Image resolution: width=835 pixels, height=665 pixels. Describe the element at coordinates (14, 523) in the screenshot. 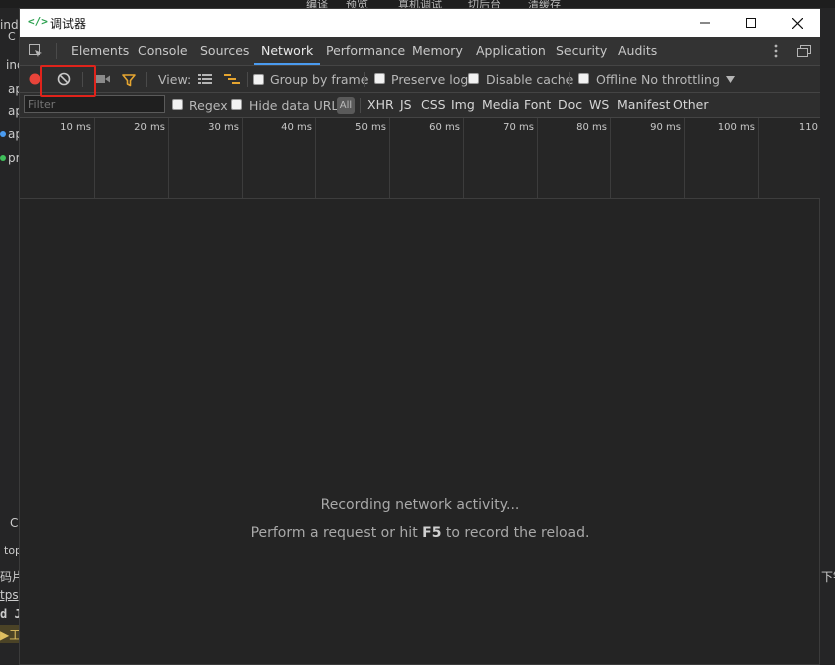

I see `host-fragment: C` at that location.